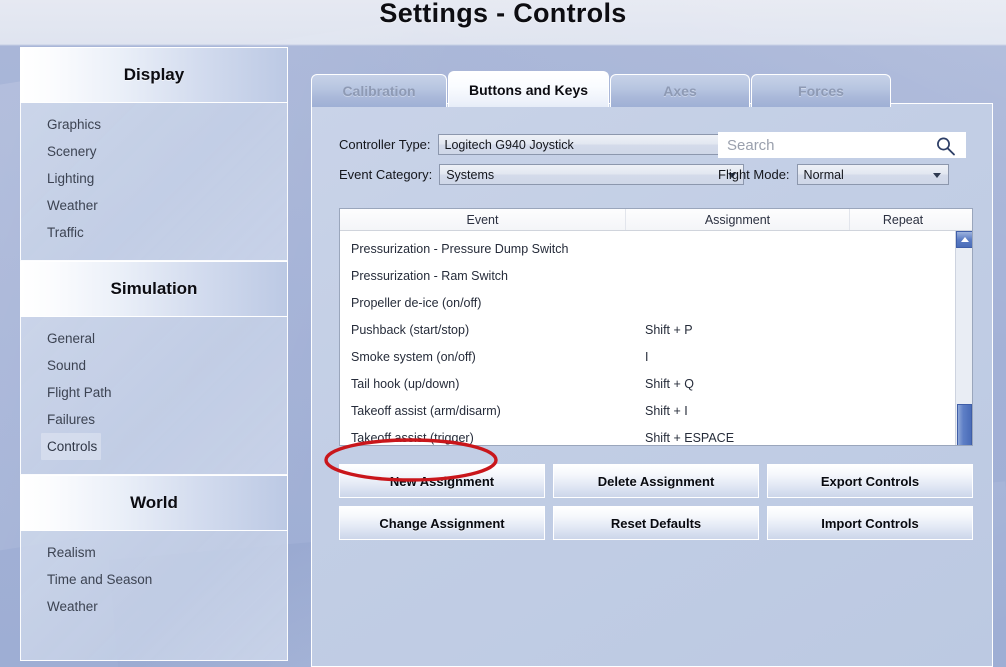 Image resolution: width=1006 pixels, height=667 pixels. I want to click on sidebar-item-realism: Realism, so click(154, 552).